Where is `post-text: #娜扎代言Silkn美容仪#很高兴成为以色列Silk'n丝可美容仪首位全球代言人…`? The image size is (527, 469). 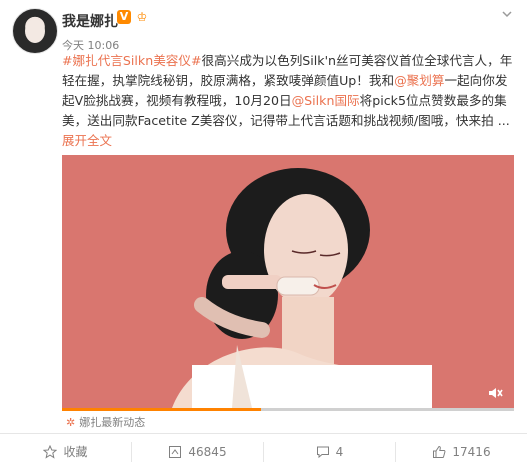 post-text: #娜扎代言Silkn美容仪#很高兴成为以色列Silk'n丝可美容仪首位全球代言人… is located at coordinates (288, 91).